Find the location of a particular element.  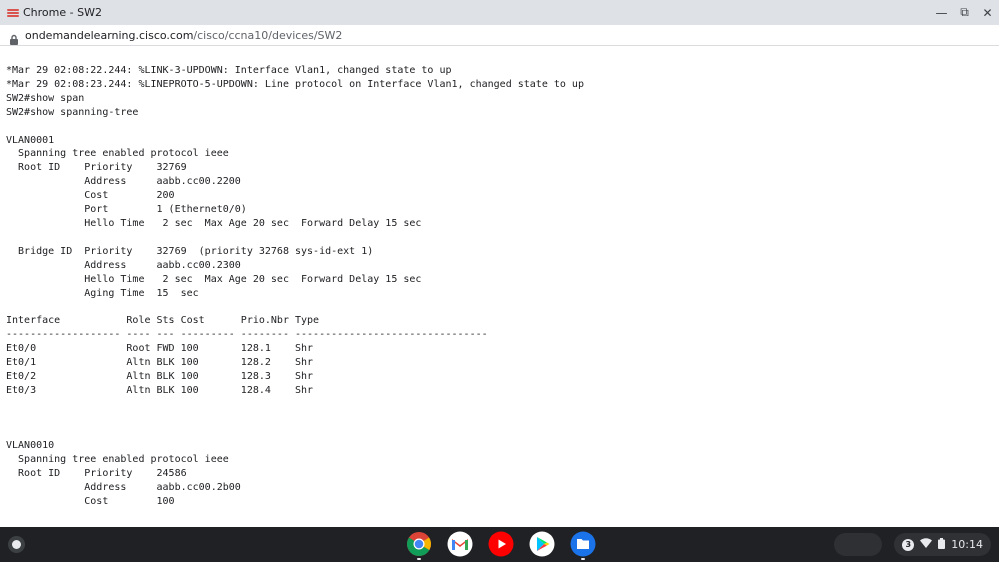

shelf: 3 10:14 is located at coordinates (499, 544).